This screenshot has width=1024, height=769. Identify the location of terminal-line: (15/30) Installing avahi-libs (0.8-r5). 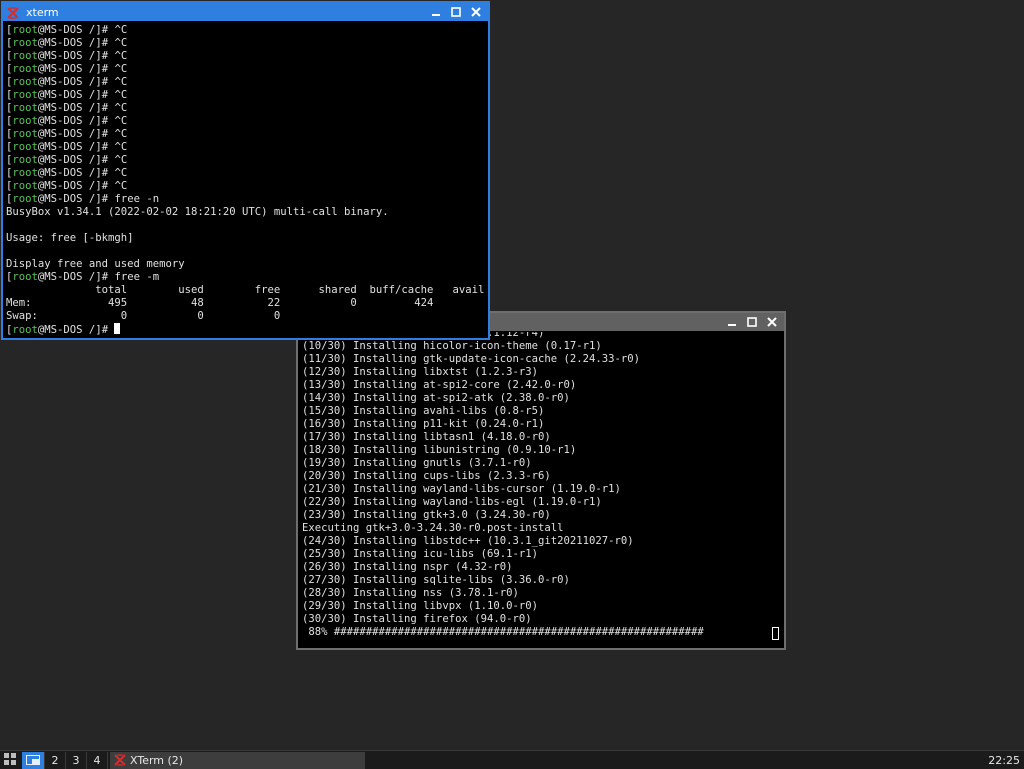
(423, 411).